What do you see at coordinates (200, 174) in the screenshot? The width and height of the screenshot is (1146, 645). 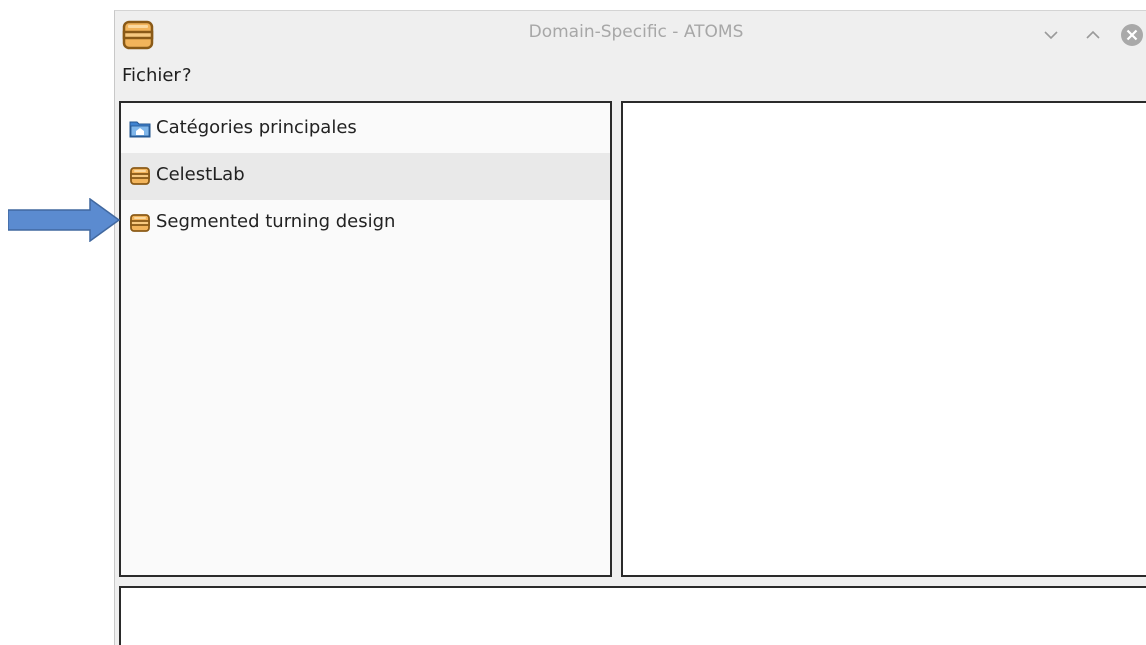 I see `tree-item-label: CelestLab` at bounding box center [200, 174].